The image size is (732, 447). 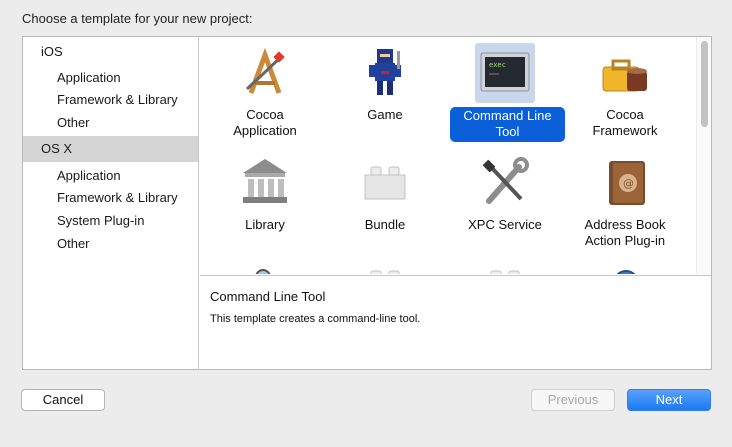 I want to click on sidebar-group-osx: OS X, so click(x=110, y=149).